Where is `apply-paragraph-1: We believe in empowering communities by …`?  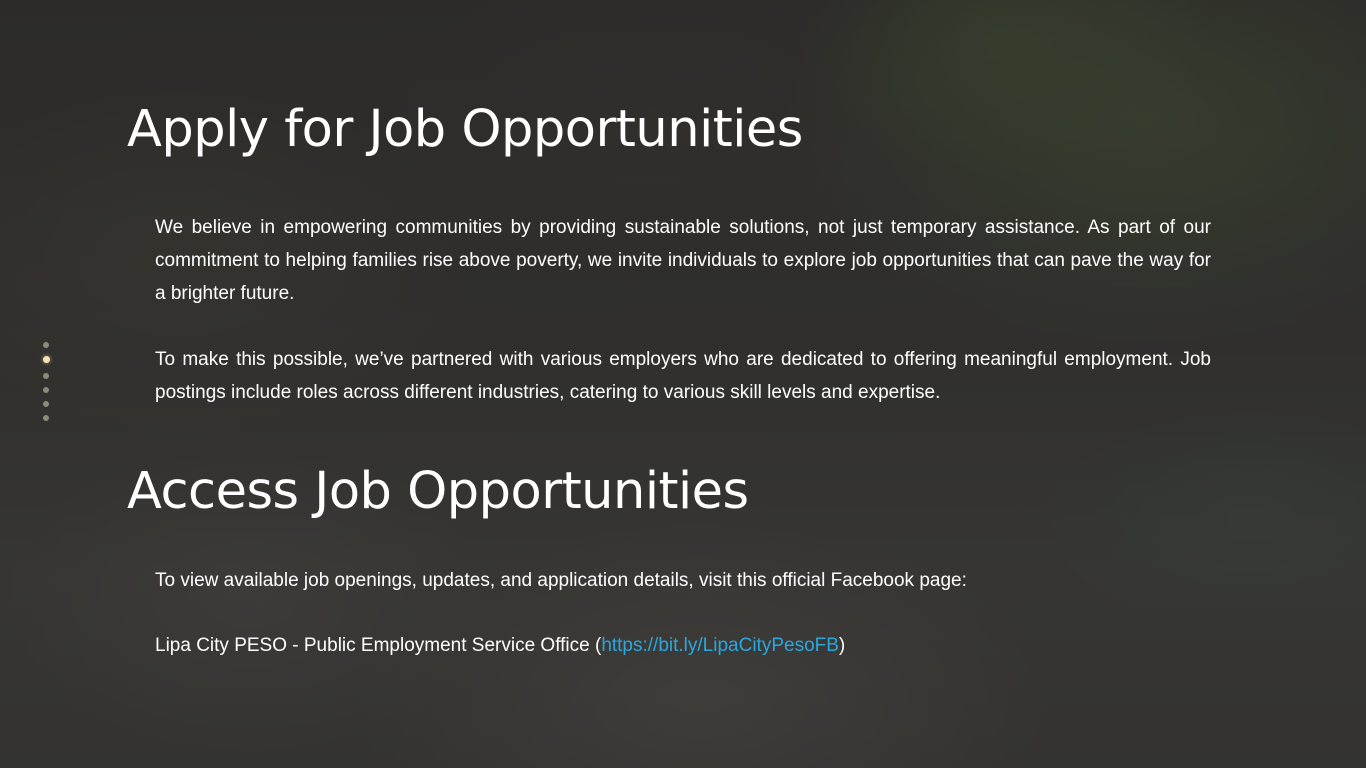 apply-paragraph-1: We believe in empowering communities by … is located at coordinates (683, 260).